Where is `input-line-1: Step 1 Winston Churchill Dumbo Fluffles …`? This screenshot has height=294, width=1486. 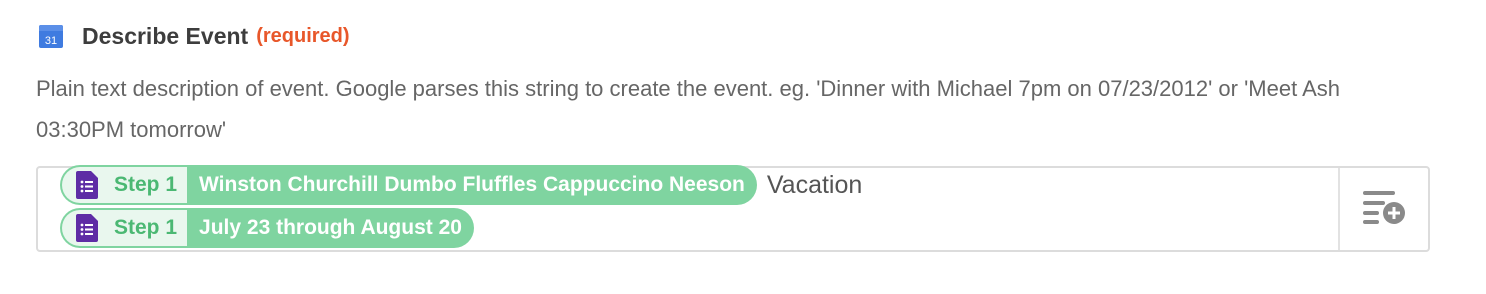 input-line-1: Step 1 Winston Churchill Dumbo Fluffles … is located at coordinates (699, 185).